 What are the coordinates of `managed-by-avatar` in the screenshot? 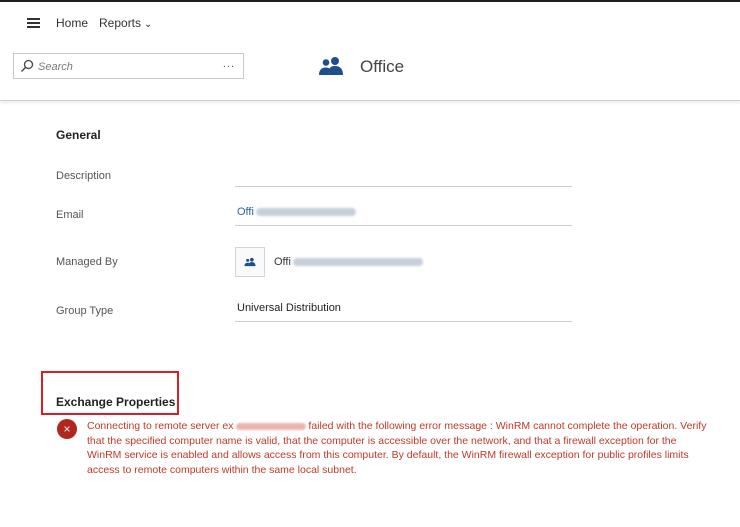 It's located at (250, 262).